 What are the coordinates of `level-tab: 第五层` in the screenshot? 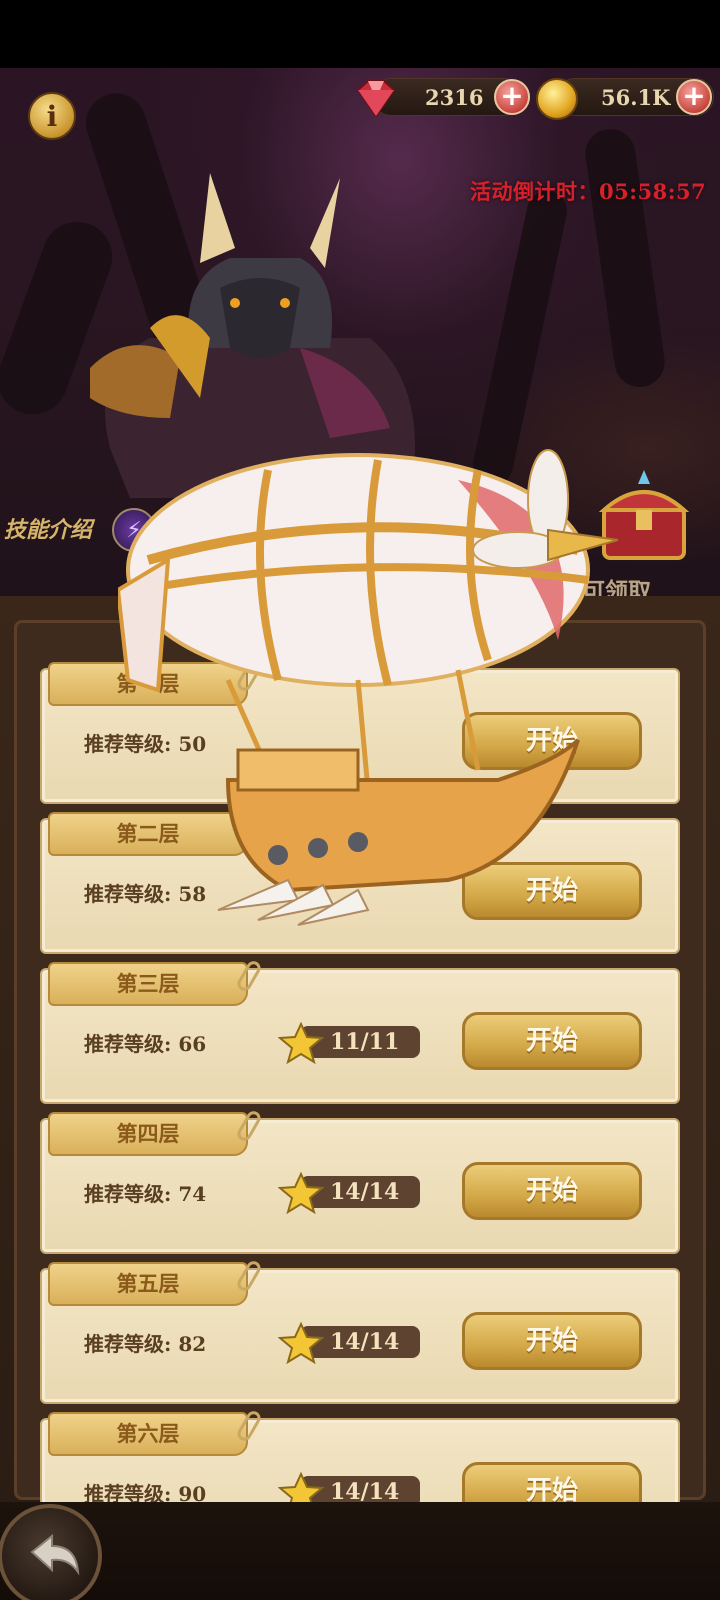 It's located at (156, 1282).